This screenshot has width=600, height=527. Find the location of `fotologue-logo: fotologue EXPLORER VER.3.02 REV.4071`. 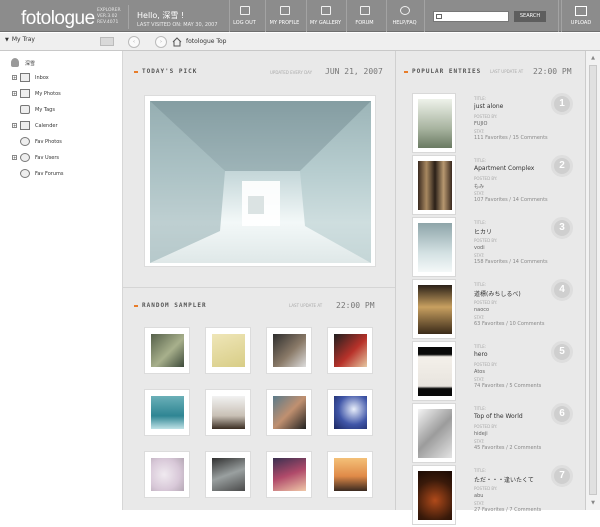

fotologue-logo: fotologue EXPLORER VER.3.02 REV.4071 is located at coordinates (67, 17).